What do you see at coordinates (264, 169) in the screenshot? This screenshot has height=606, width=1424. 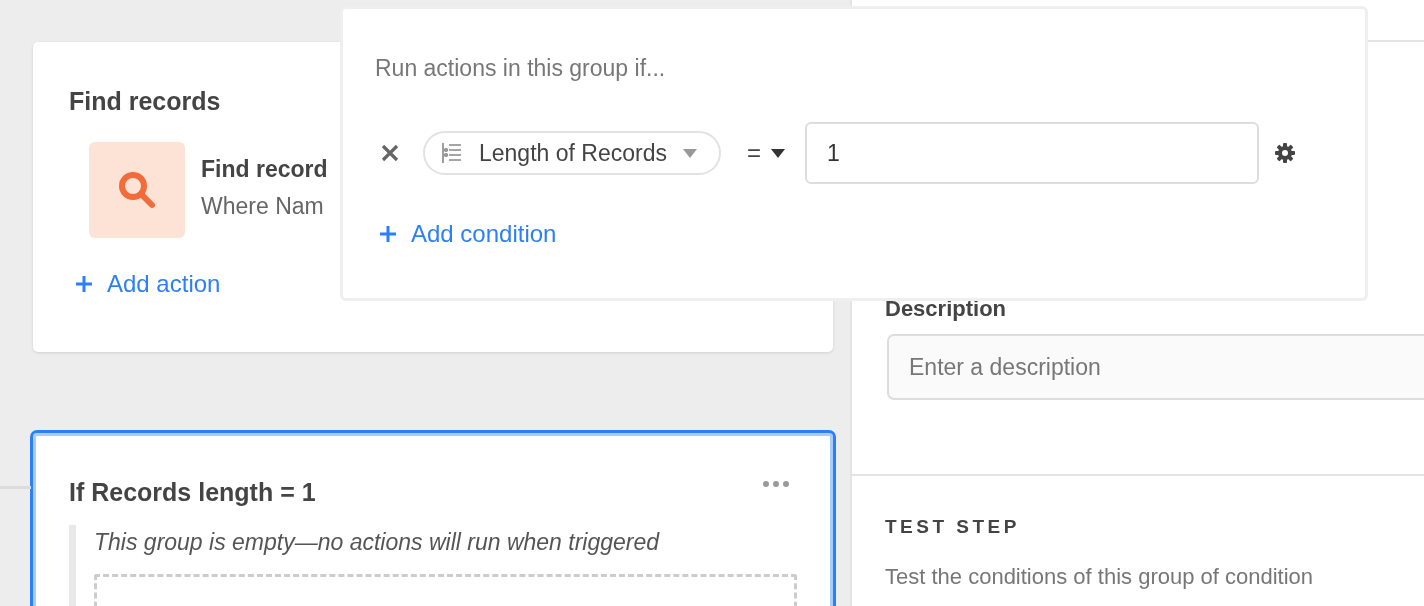 I see `action-name: Find record` at bounding box center [264, 169].